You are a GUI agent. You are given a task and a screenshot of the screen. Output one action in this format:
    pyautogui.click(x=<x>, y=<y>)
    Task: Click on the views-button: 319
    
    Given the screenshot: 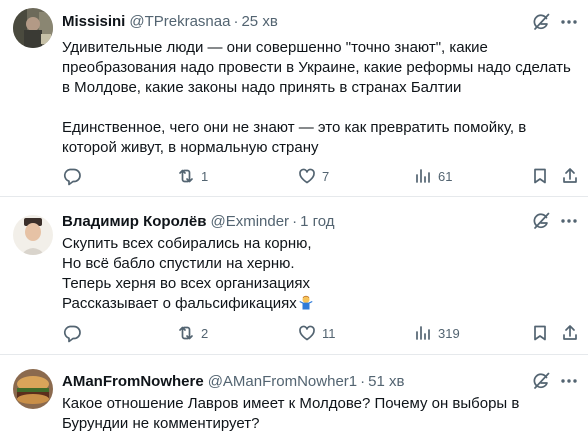 What is the action you would take?
    pyautogui.click(x=436, y=333)
    